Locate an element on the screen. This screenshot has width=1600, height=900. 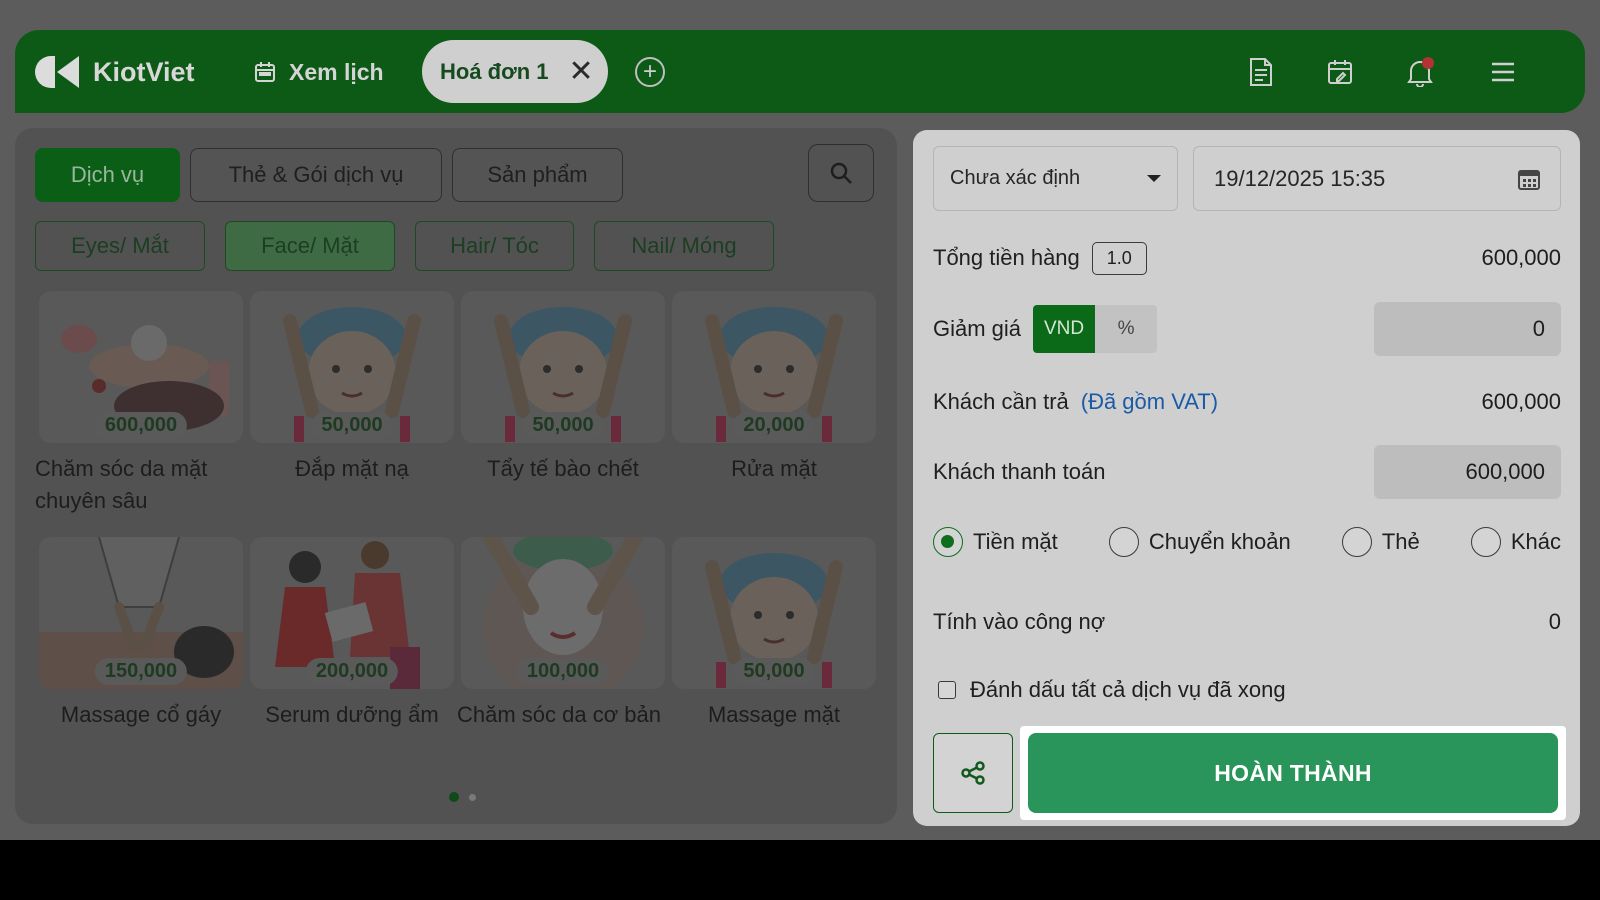
total-qty-badge: 1.0 is located at coordinates (1119, 258).